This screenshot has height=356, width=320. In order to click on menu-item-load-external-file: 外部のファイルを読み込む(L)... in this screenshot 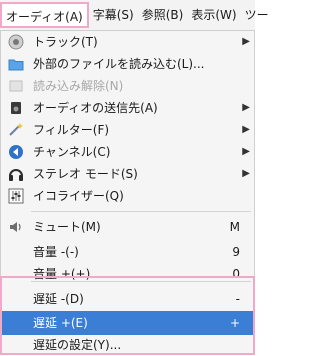, I will do `click(127, 64)`.